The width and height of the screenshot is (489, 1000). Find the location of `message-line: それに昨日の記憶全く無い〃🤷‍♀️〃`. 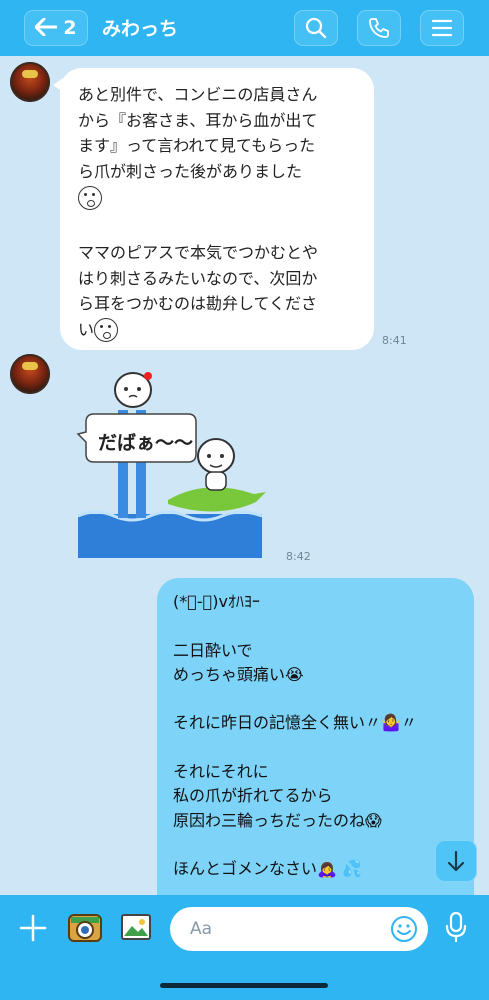

message-line: それに昨日の記憶全く無い〃🤷‍♀️〃 is located at coordinates (295, 723).